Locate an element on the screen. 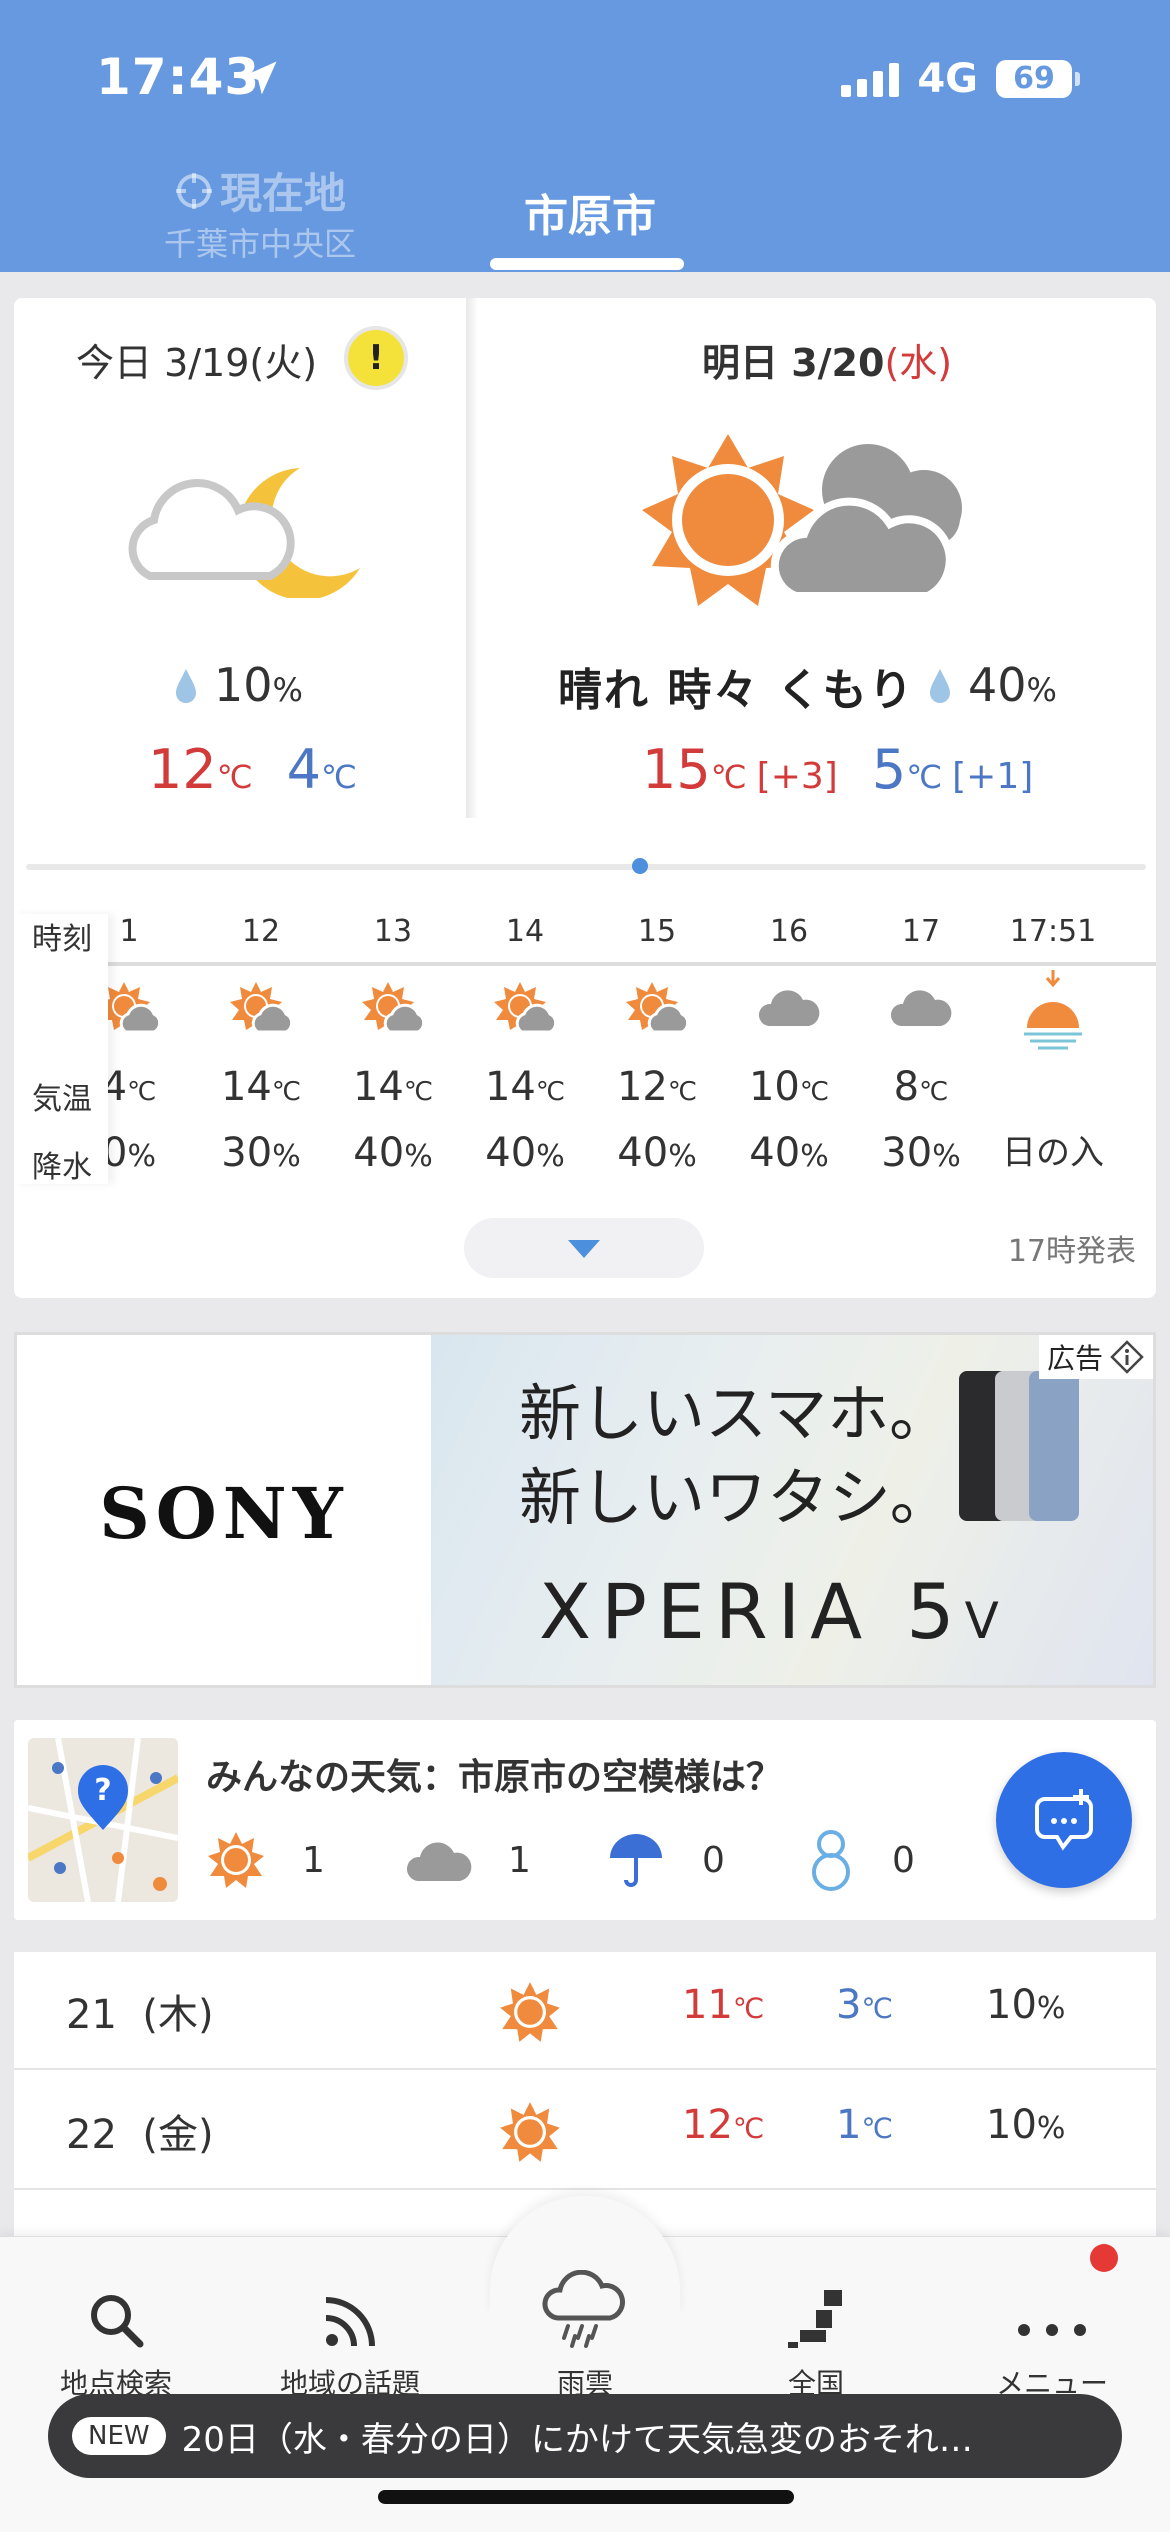 The width and height of the screenshot is (1170, 2532). sunset-label: 日の入 is located at coordinates (1053, 1153).